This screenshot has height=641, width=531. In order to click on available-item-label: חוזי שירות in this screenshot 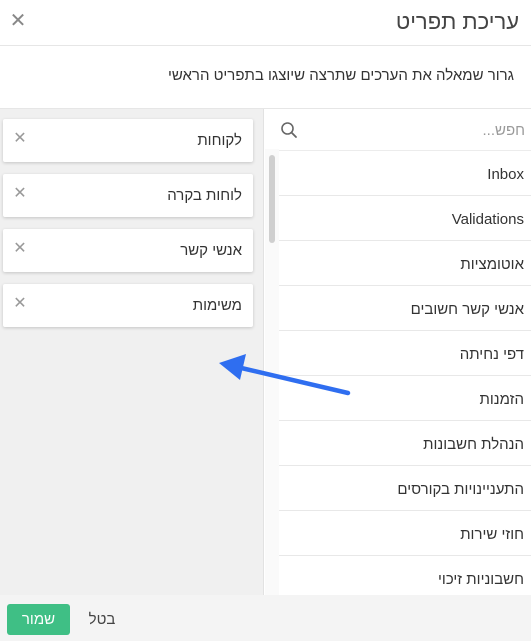, I will do `click(492, 534)`.